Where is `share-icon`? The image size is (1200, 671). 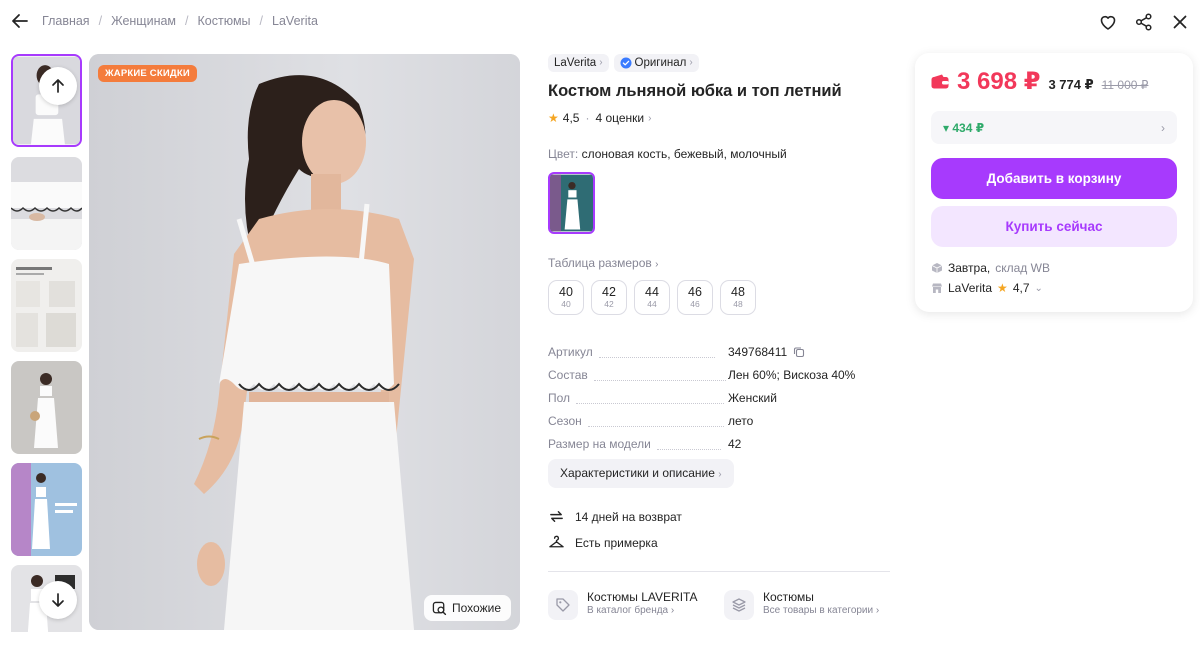
share-icon is located at coordinates (1144, 22).